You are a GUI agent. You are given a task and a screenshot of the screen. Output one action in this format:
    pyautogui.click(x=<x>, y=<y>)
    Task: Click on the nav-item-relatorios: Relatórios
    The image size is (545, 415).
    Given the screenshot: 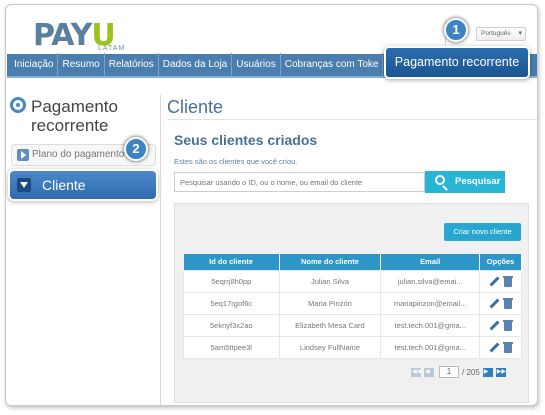 What is the action you would take?
    pyautogui.click(x=132, y=65)
    